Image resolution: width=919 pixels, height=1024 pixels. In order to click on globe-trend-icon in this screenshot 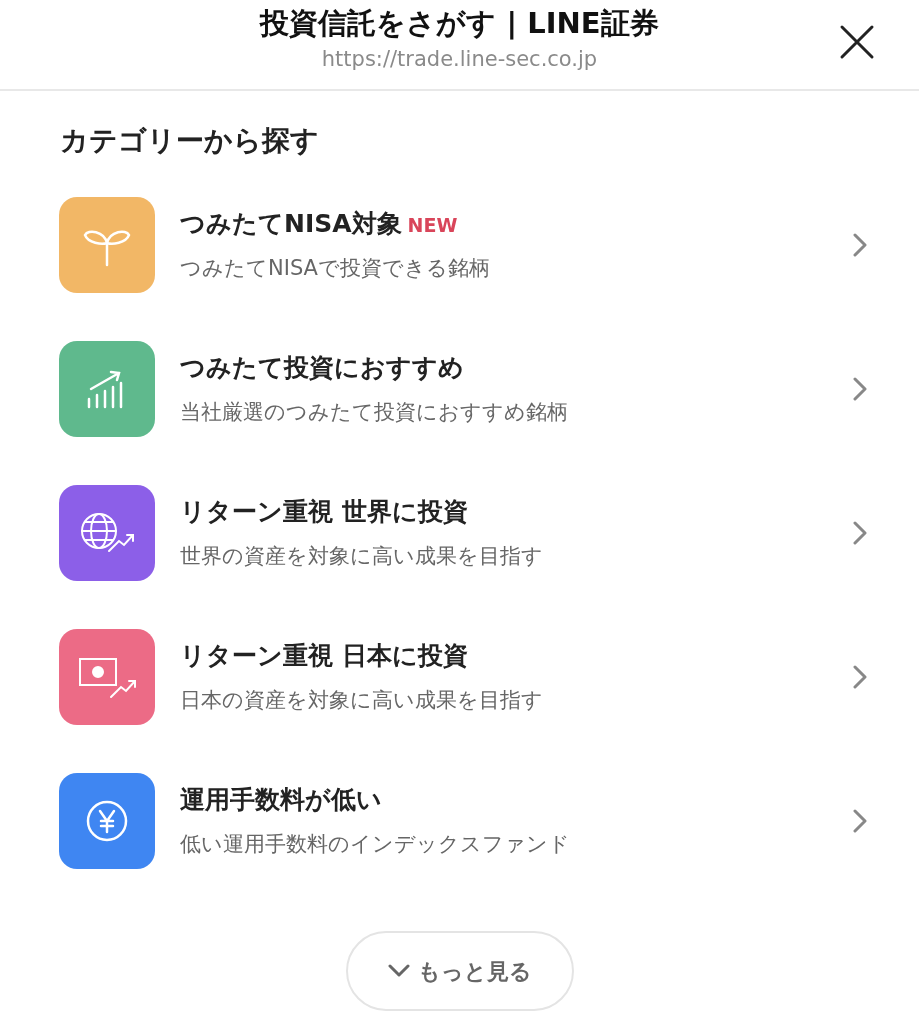, I will do `click(107, 533)`.